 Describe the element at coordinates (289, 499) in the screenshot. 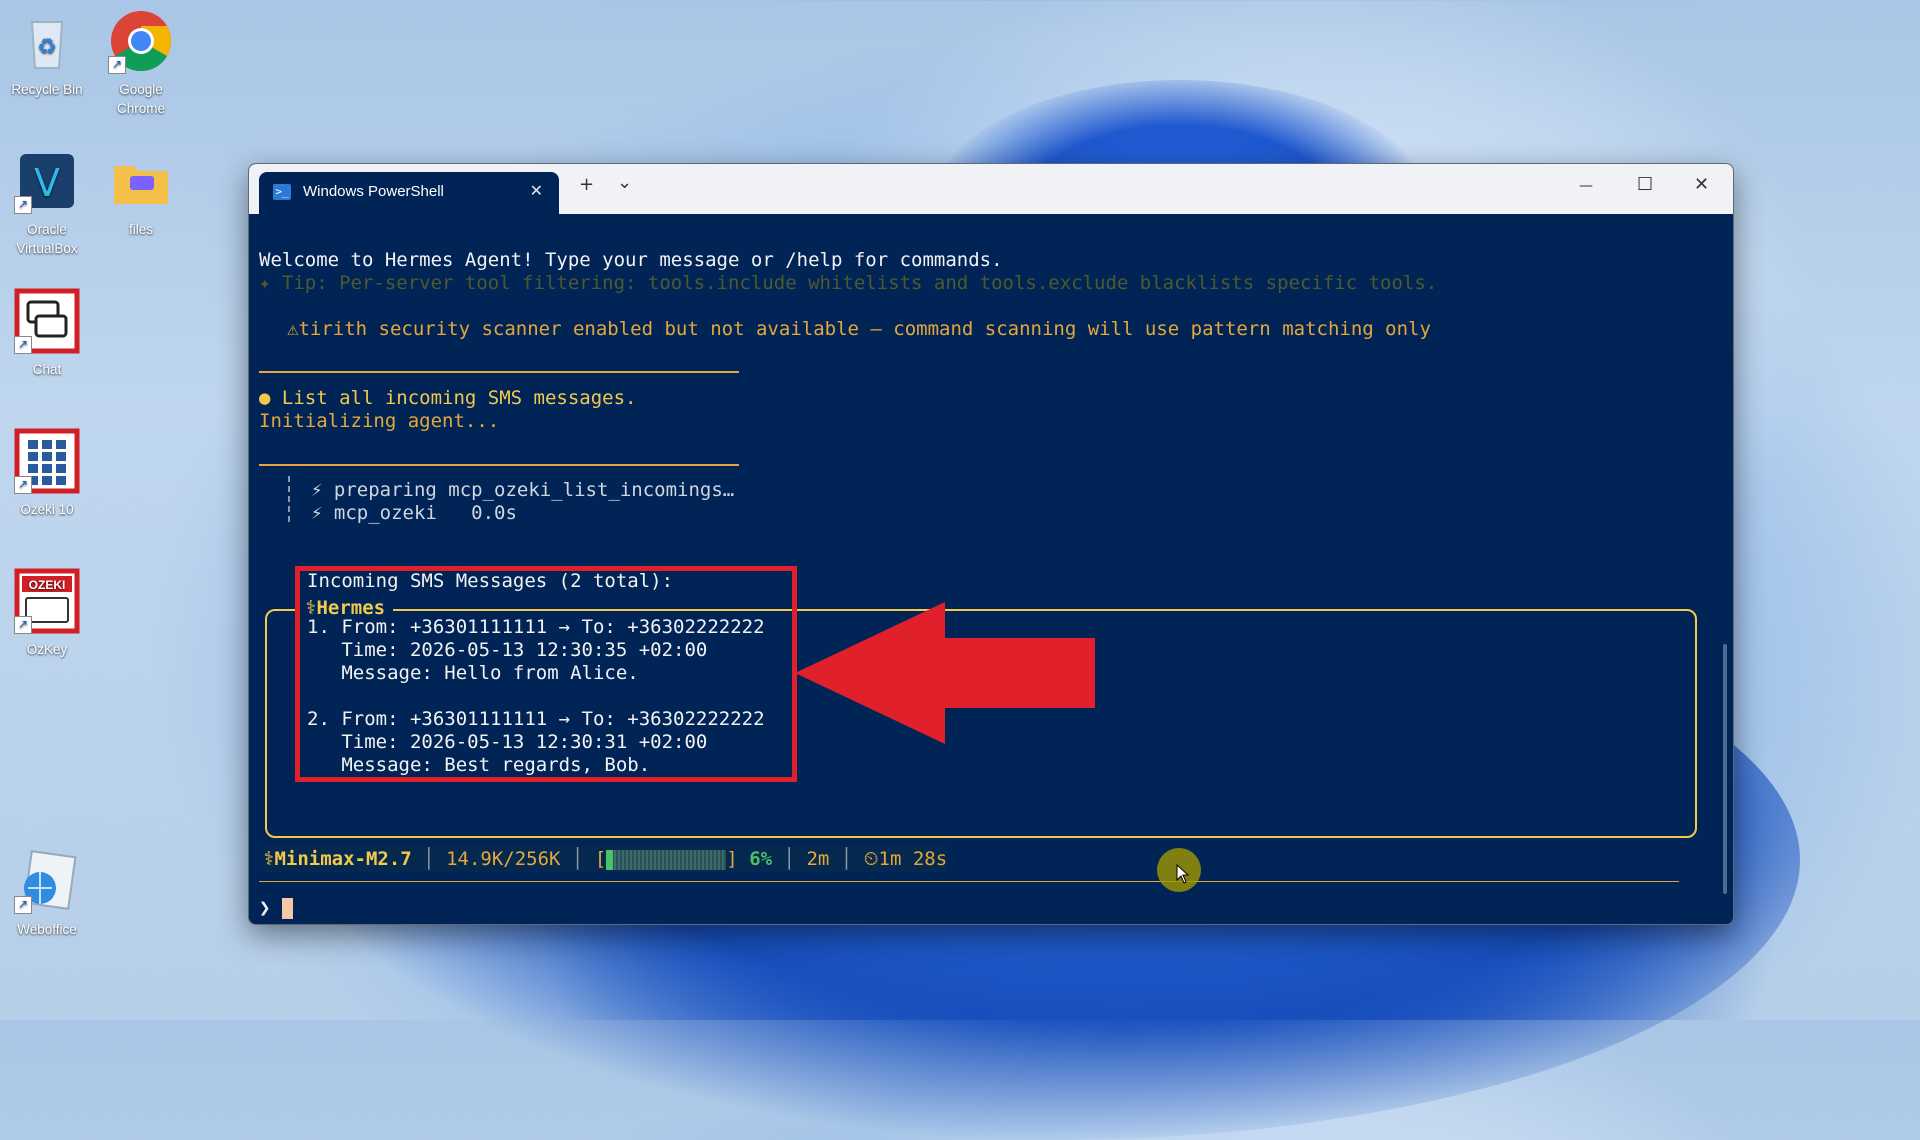

I see `tool-tree-guide` at that location.